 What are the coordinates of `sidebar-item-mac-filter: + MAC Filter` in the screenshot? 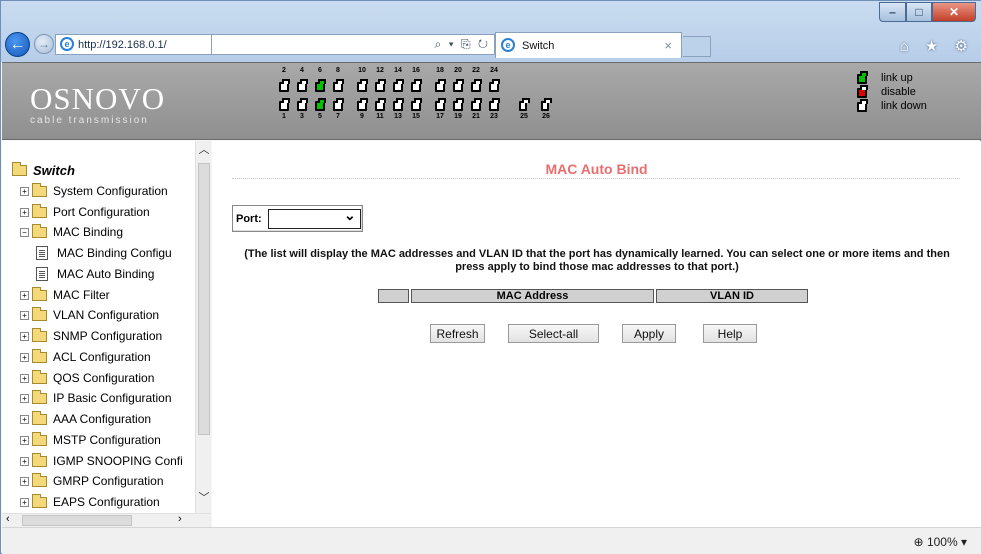 It's located at (65, 295).